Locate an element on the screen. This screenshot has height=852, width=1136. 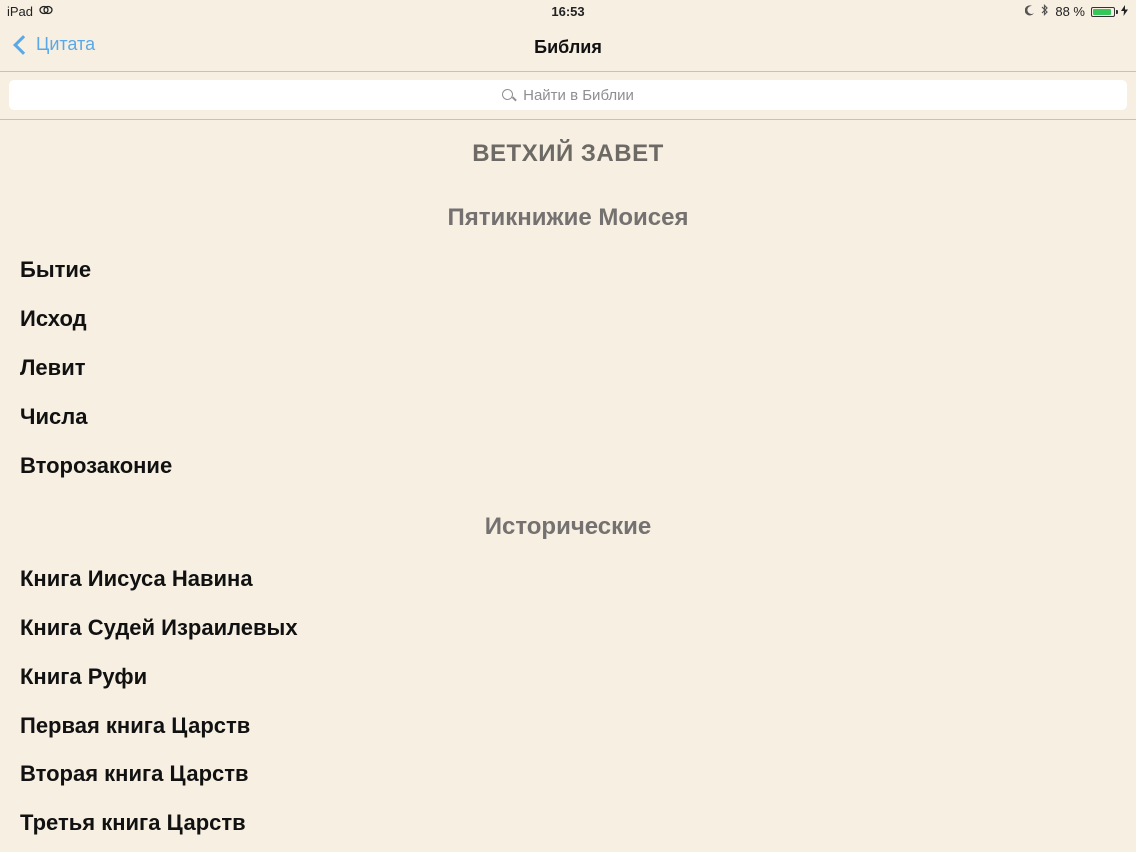
book-item: Книга Иисуса Навина is located at coordinates (136, 579).